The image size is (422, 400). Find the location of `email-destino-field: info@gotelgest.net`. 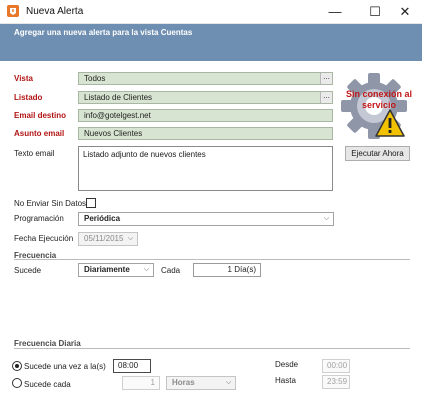

email-destino-field: info@gotelgest.net is located at coordinates (205, 115).